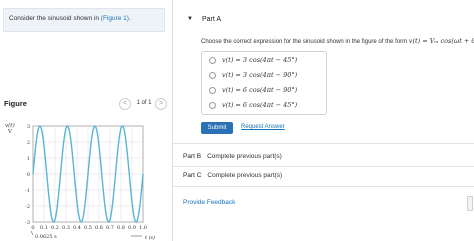  What do you see at coordinates (245, 175) in the screenshot?
I see `part-c-status: Complete previous part(s)` at bounding box center [245, 175].